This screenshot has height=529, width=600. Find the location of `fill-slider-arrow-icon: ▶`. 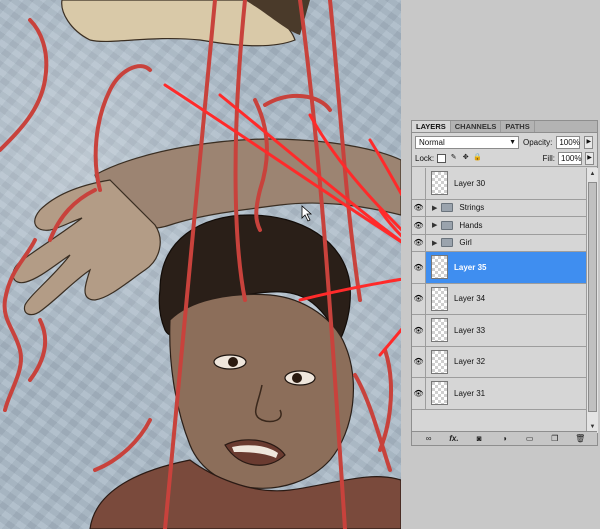

fill-slider-arrow-icon: ▶ is located at coordinates (589, 158).